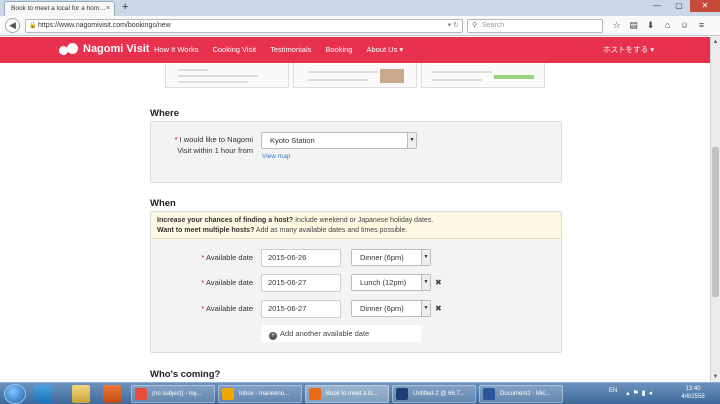 The width and height of the screenshot is (720, 404). Describe the element at coordinates (701, 25) in the screenshot. I see `menu-icon: ≡` at that location.